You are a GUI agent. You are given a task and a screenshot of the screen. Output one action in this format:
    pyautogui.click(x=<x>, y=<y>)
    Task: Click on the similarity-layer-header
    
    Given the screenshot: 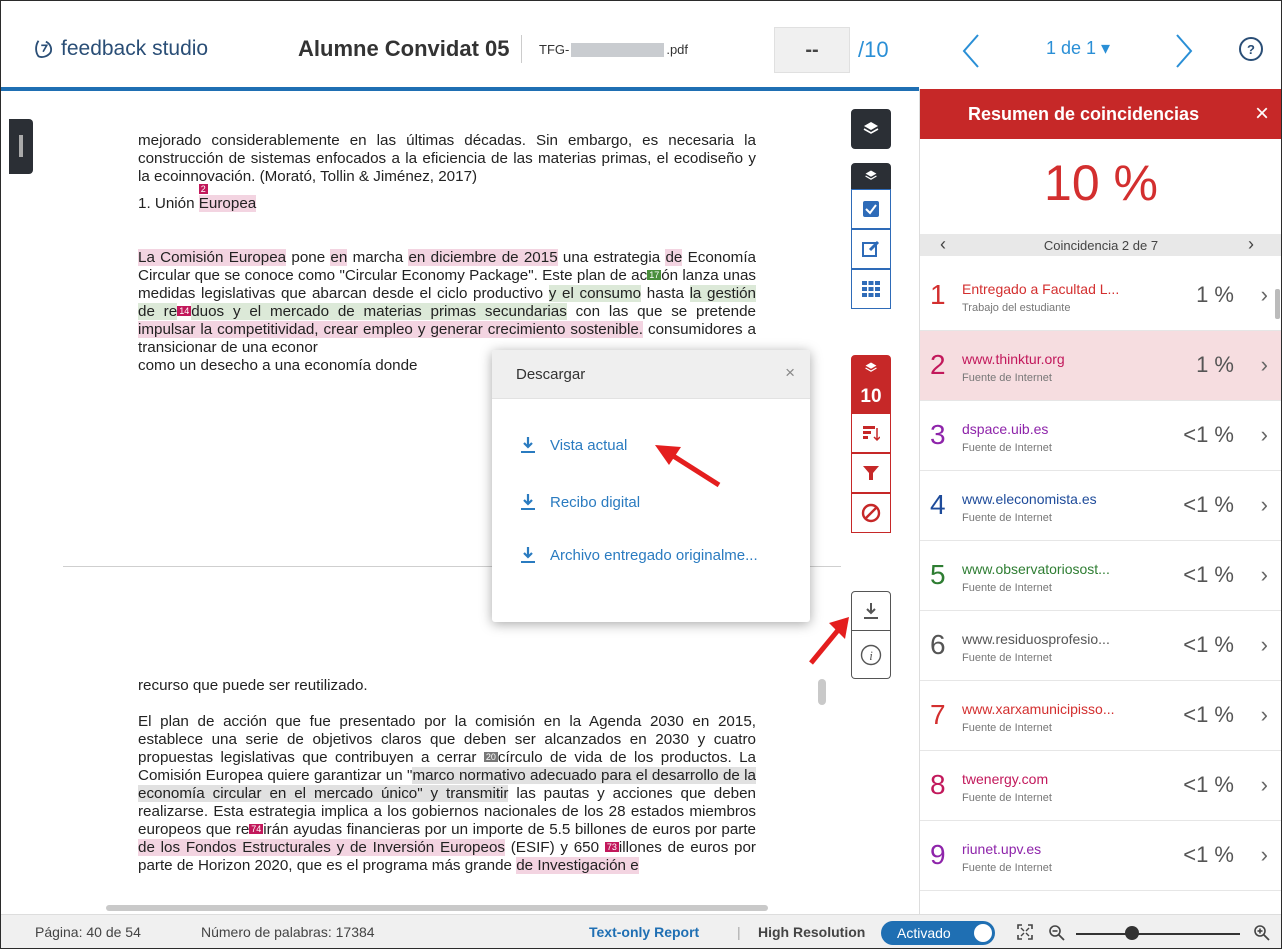 What is the action you would take?
    pyautogui.click(x=871, y=368)
    